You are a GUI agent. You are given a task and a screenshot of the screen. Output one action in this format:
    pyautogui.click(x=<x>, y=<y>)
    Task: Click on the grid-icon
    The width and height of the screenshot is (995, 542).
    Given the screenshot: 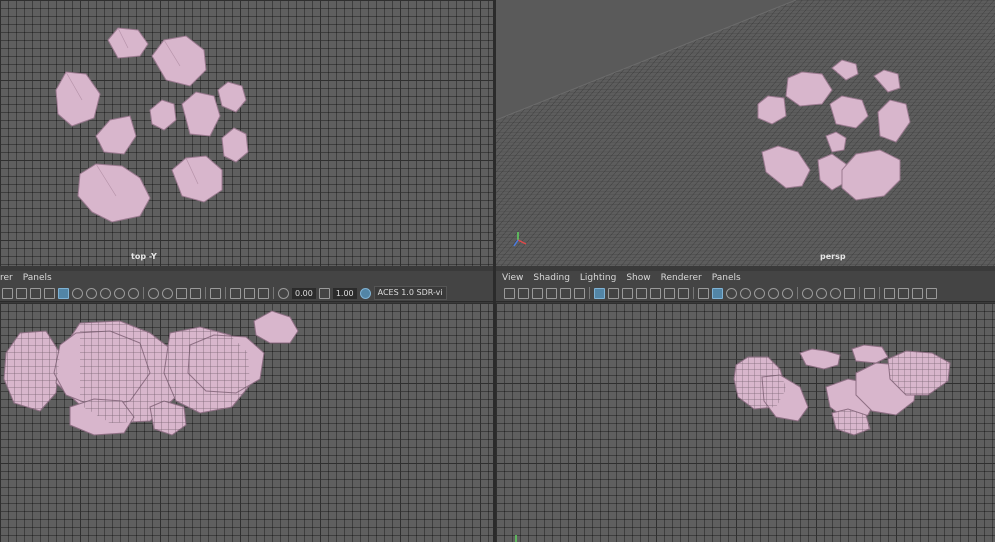 What is the action you would take?
    pyautogui.click(x=599, y=293)
    